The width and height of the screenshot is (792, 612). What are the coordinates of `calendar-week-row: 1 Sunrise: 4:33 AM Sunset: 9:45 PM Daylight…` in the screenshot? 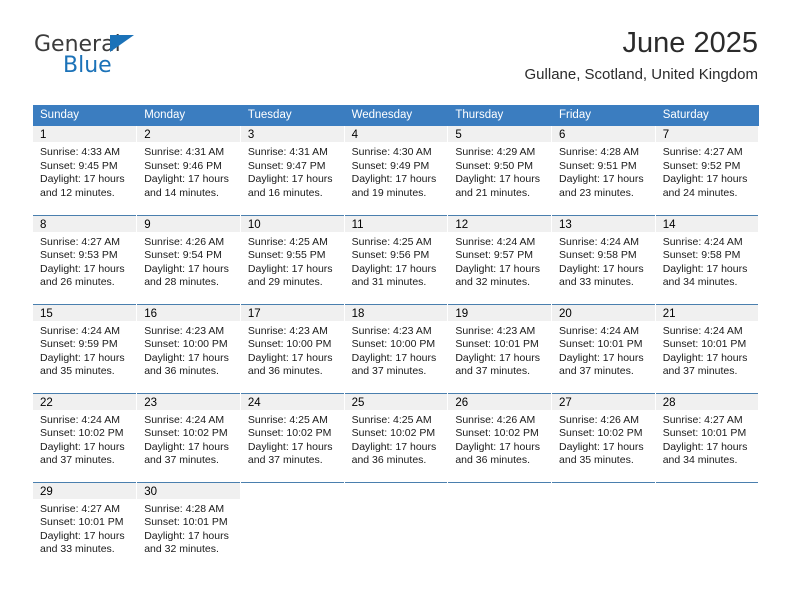 It's located at (396, 170).